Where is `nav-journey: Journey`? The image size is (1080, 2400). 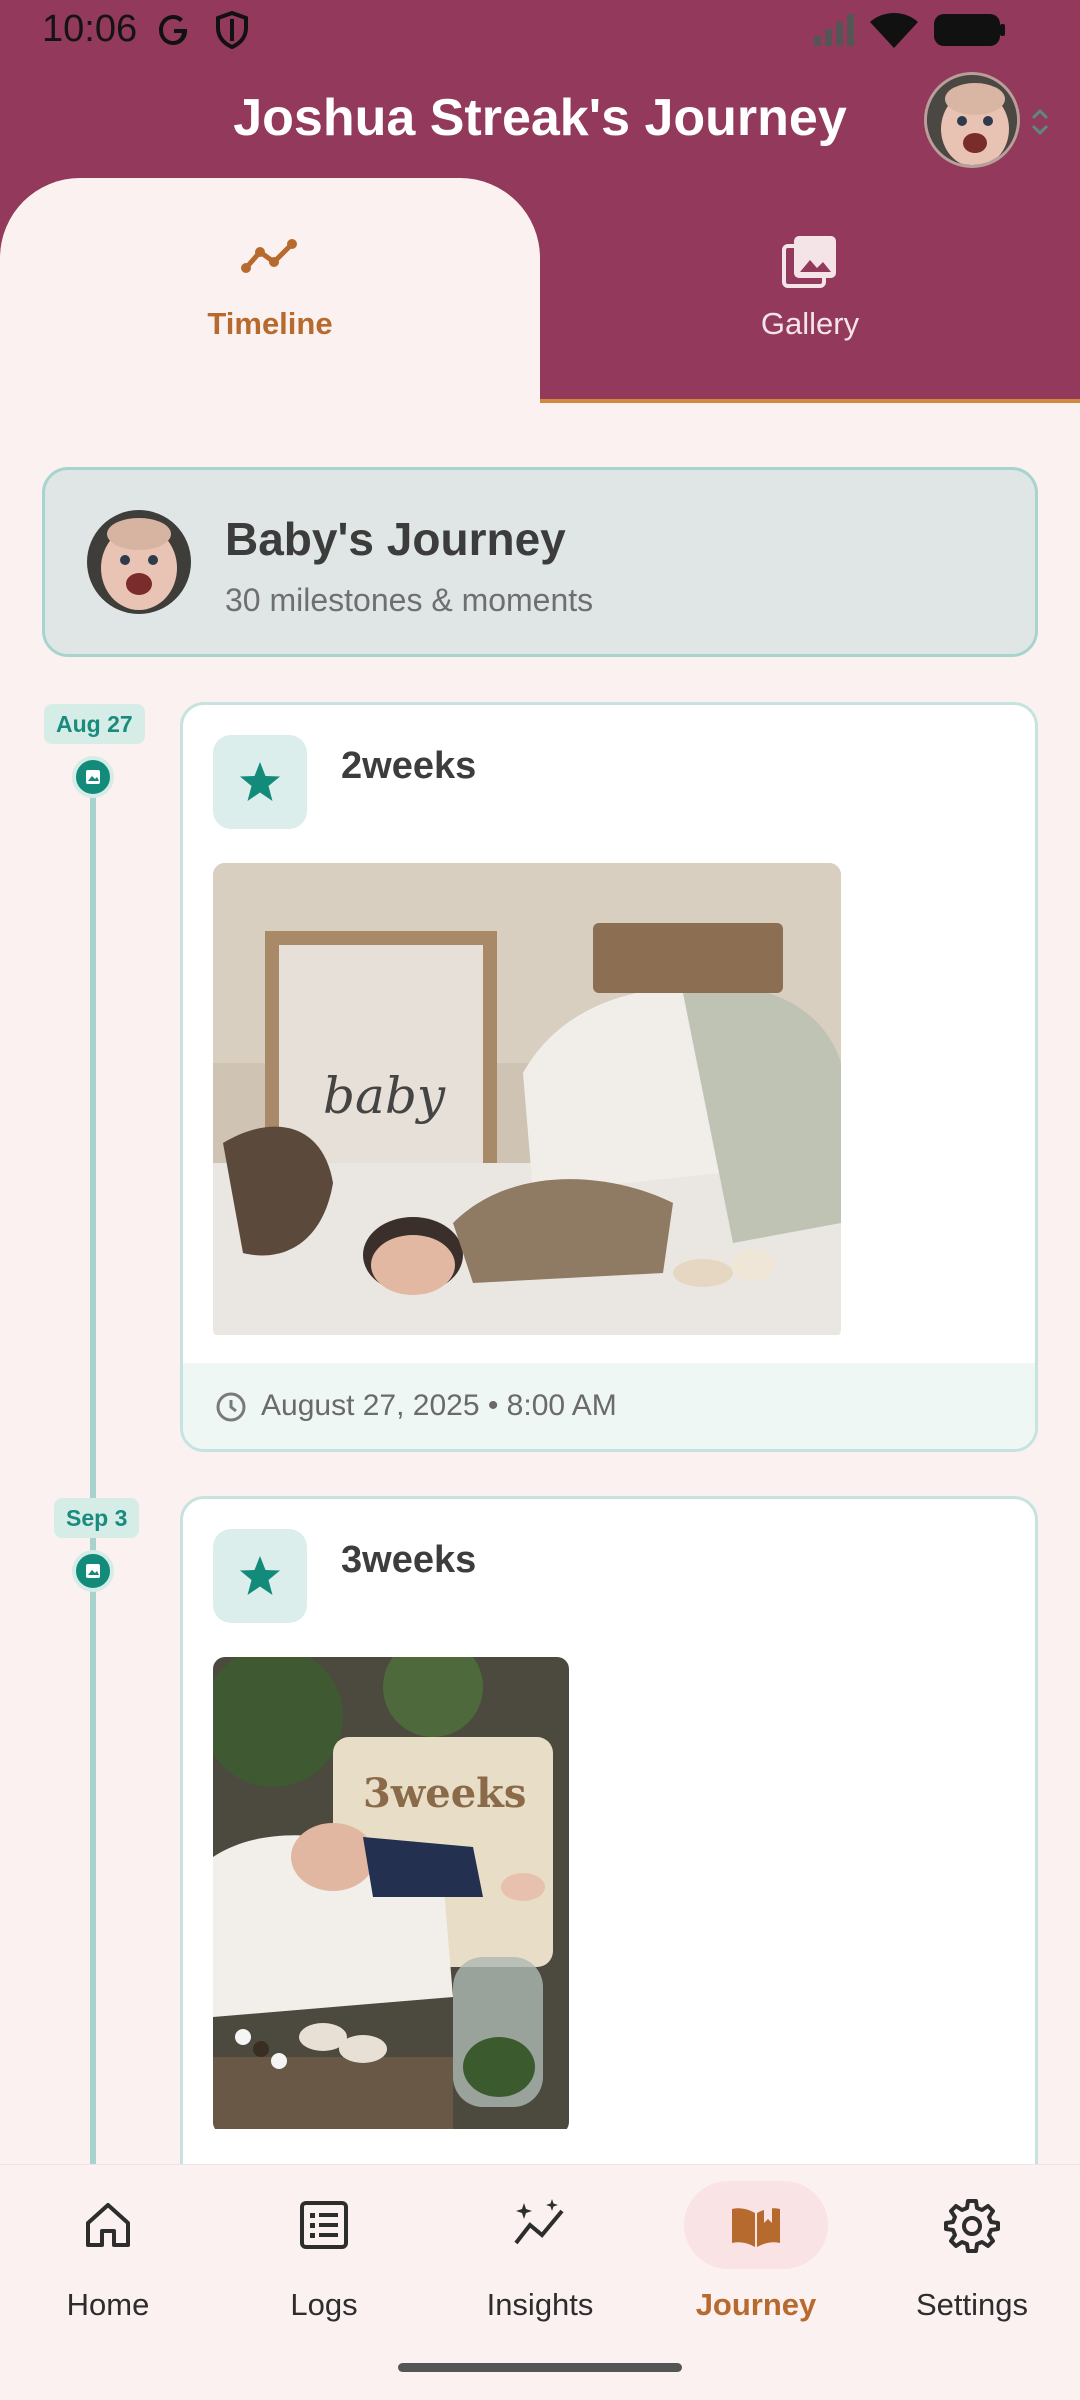 nav-journey: Journey is located at coordinates (756, 2255).